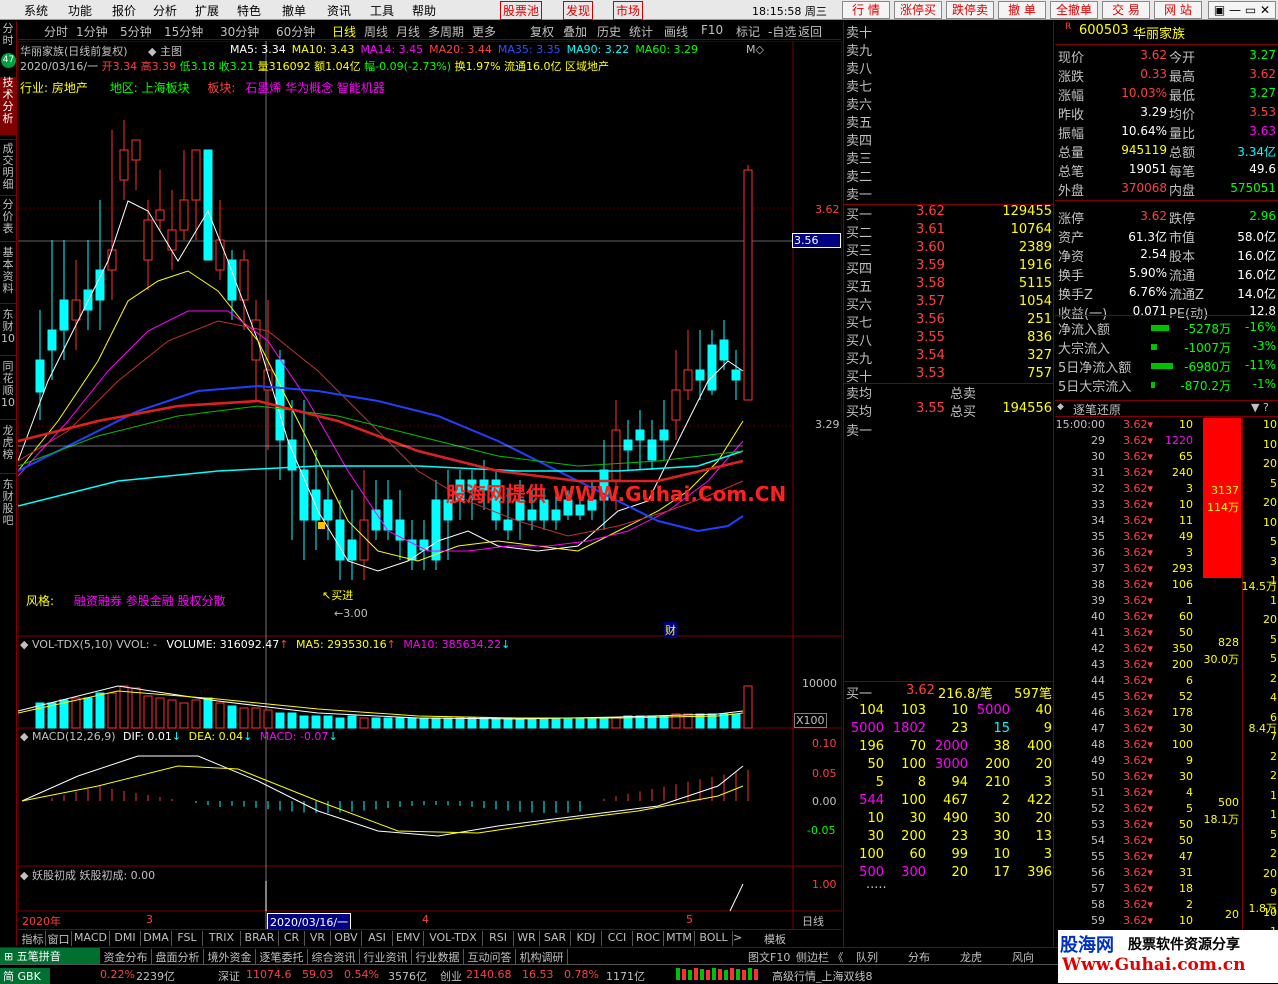  Describe the element at coordinates (382, 10) in the screenshot. I see `menu-8: 工具` at that location.